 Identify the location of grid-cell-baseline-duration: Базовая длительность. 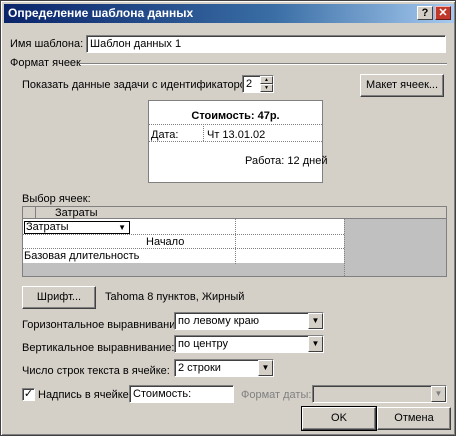
(81, 256).